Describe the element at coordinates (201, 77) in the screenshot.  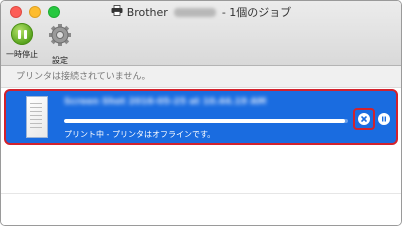
I see `printer-status-bar: プリンタは接続されていません。` at that location.